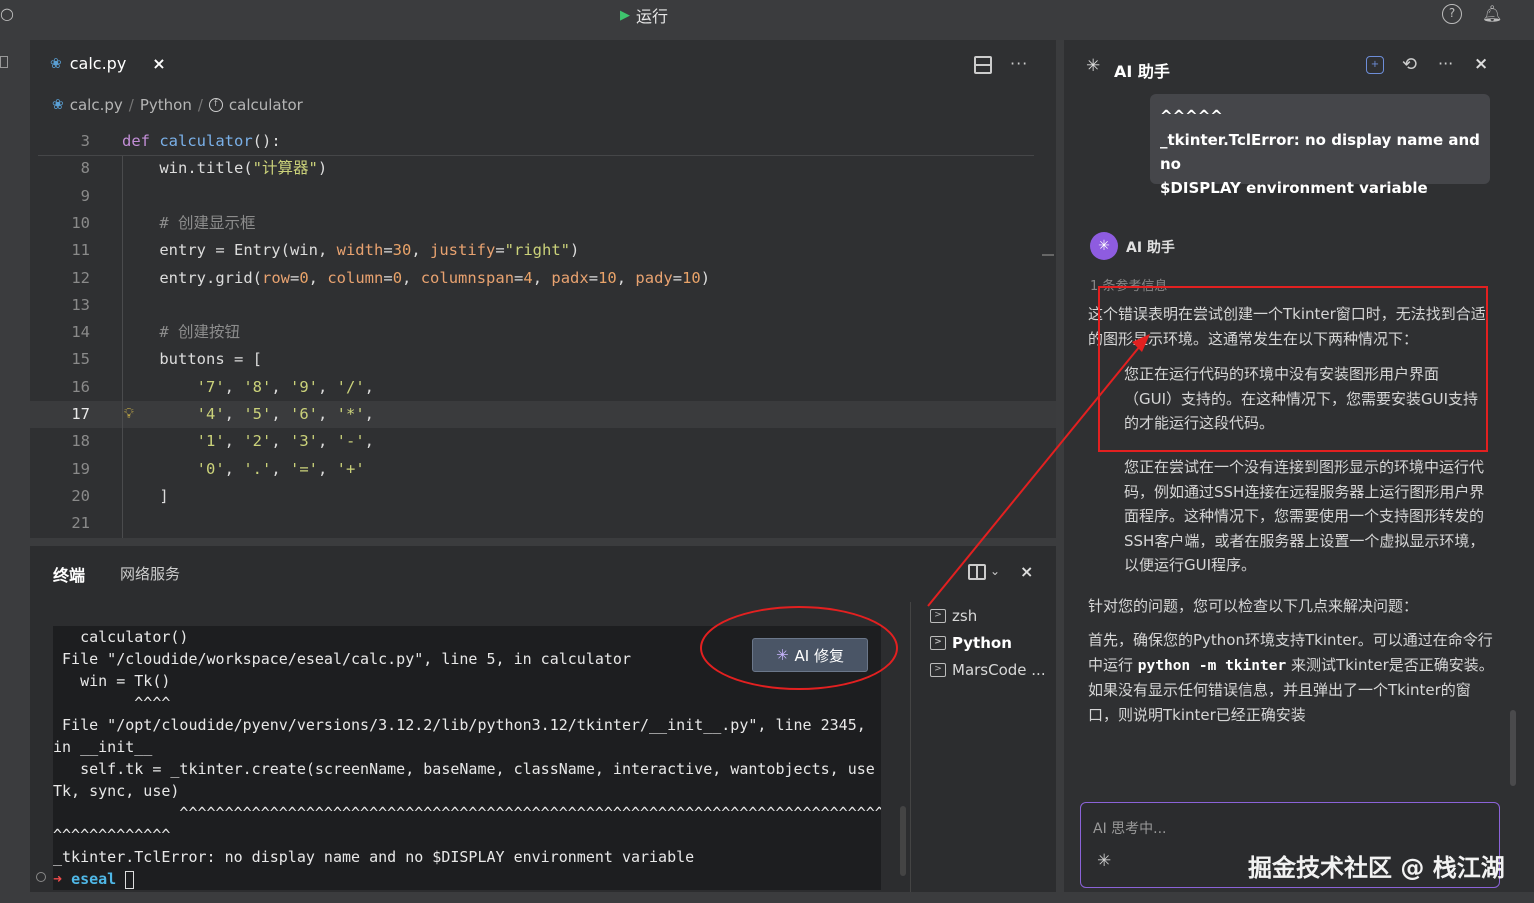  What do you see at coordinates (1026, 571) in the screenshot?
I see `close-panel-icon: ×` at bounding box center [1026, 571].